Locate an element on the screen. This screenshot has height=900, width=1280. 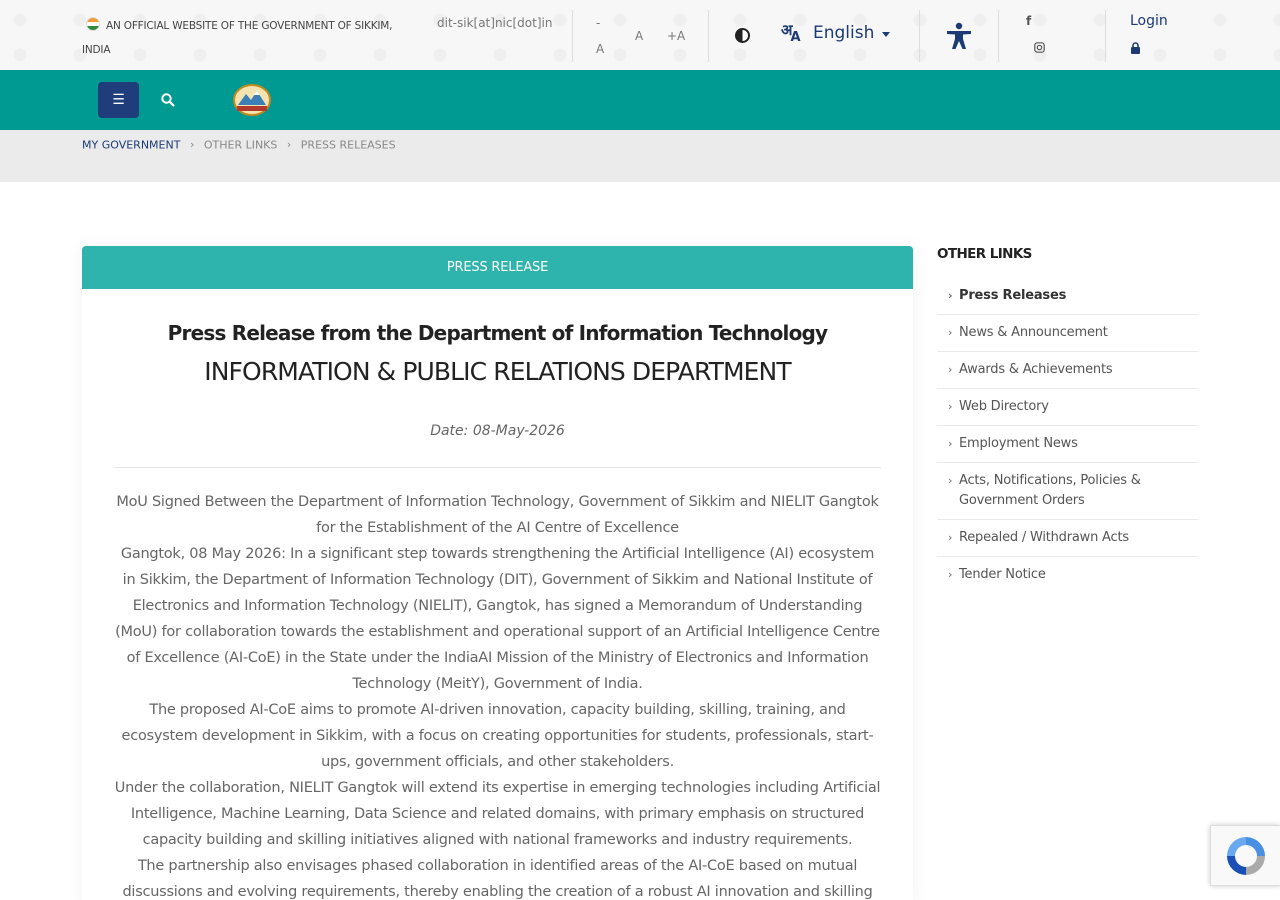
sidebar-item-tender-notice: › Tender Notice is located at coordinates (1067, 575).